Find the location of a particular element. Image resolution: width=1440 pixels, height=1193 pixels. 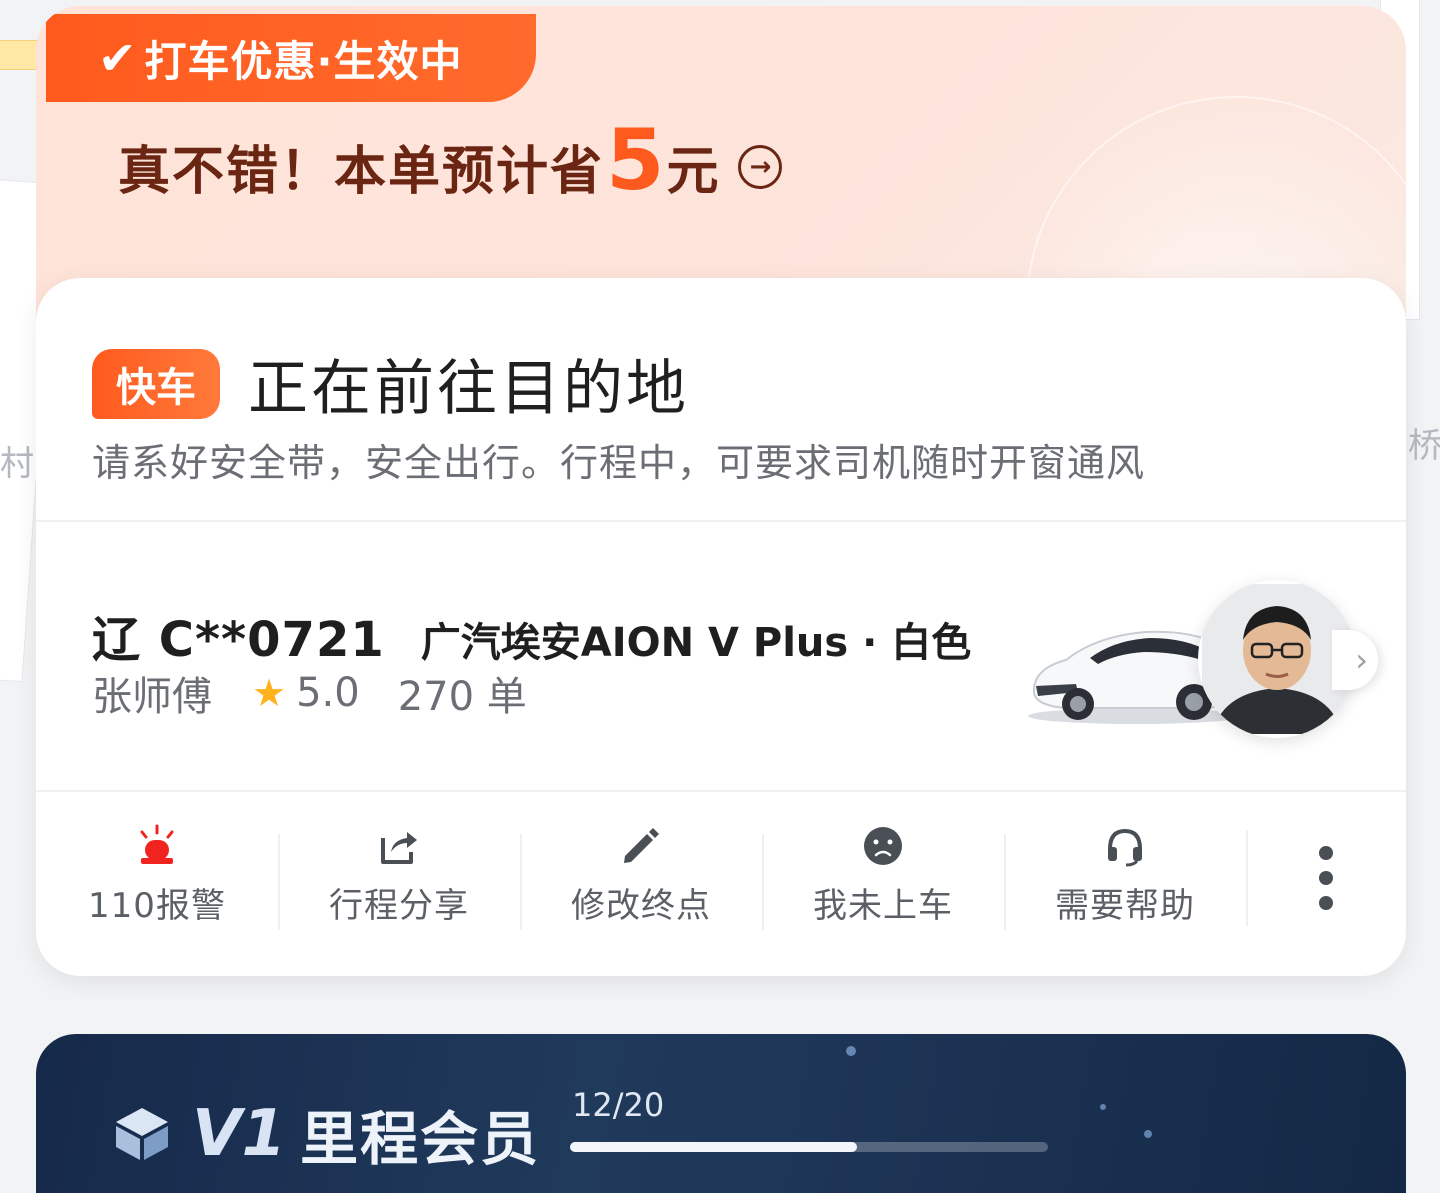

driver-rating: 5.0 is located at coordinates (328, 693).